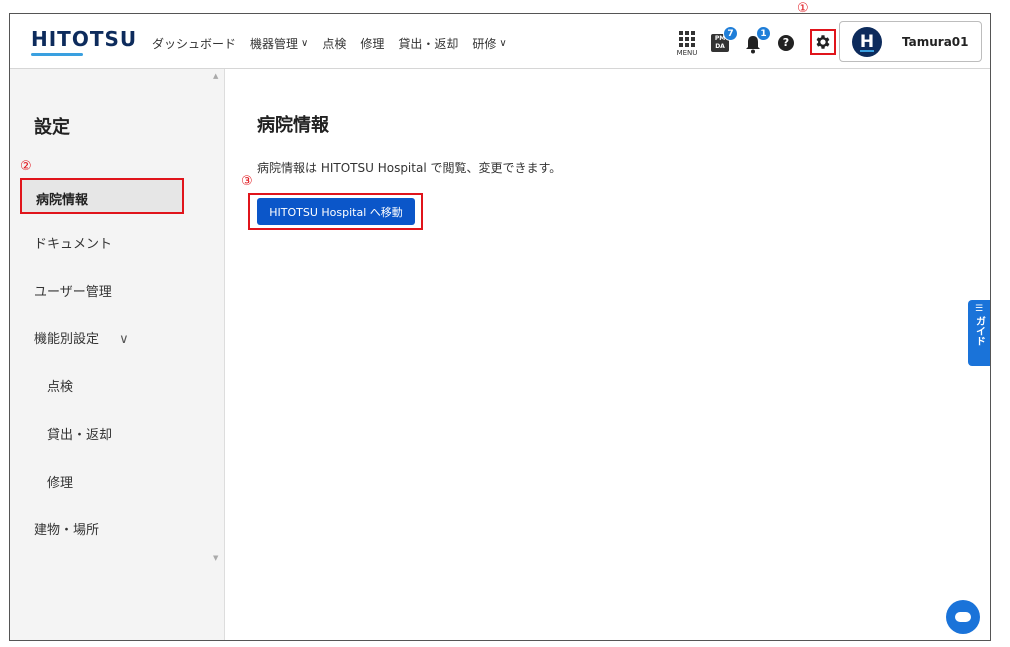 This screenshot has height=647, width=1010. Describe the element at coordinates (26, 166) in the screenshot. I see `annotation-number-2: ②` at that location.